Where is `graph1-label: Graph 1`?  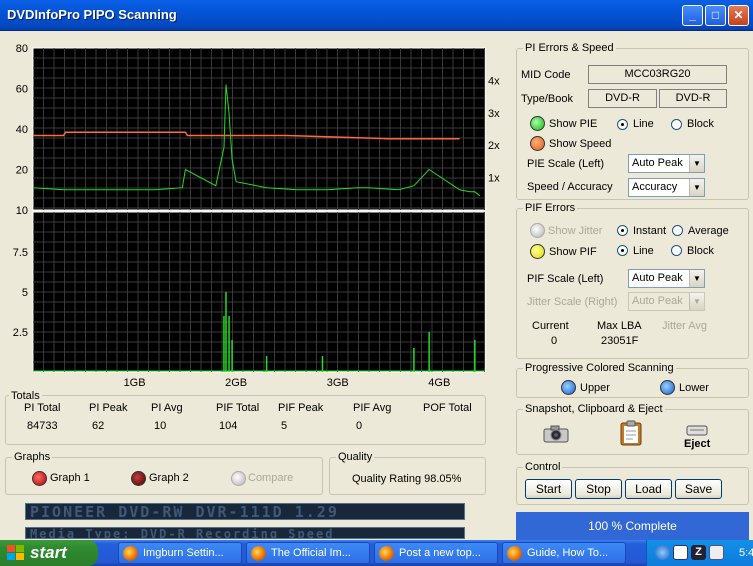 graph1-label: Graph 1 is located at coordinates (70, 478).